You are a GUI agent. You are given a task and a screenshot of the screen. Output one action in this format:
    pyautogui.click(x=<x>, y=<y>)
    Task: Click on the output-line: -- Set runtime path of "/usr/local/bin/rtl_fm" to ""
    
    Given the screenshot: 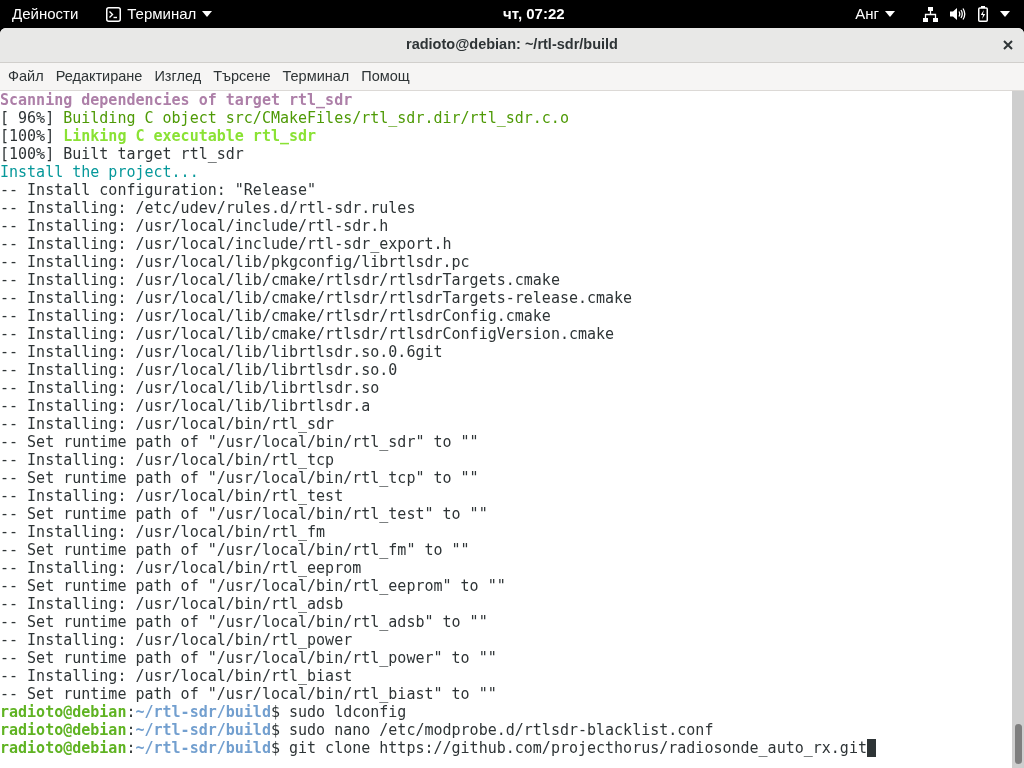 What is the action you would take?
    pyautogui.click(x=235, y=550)
    